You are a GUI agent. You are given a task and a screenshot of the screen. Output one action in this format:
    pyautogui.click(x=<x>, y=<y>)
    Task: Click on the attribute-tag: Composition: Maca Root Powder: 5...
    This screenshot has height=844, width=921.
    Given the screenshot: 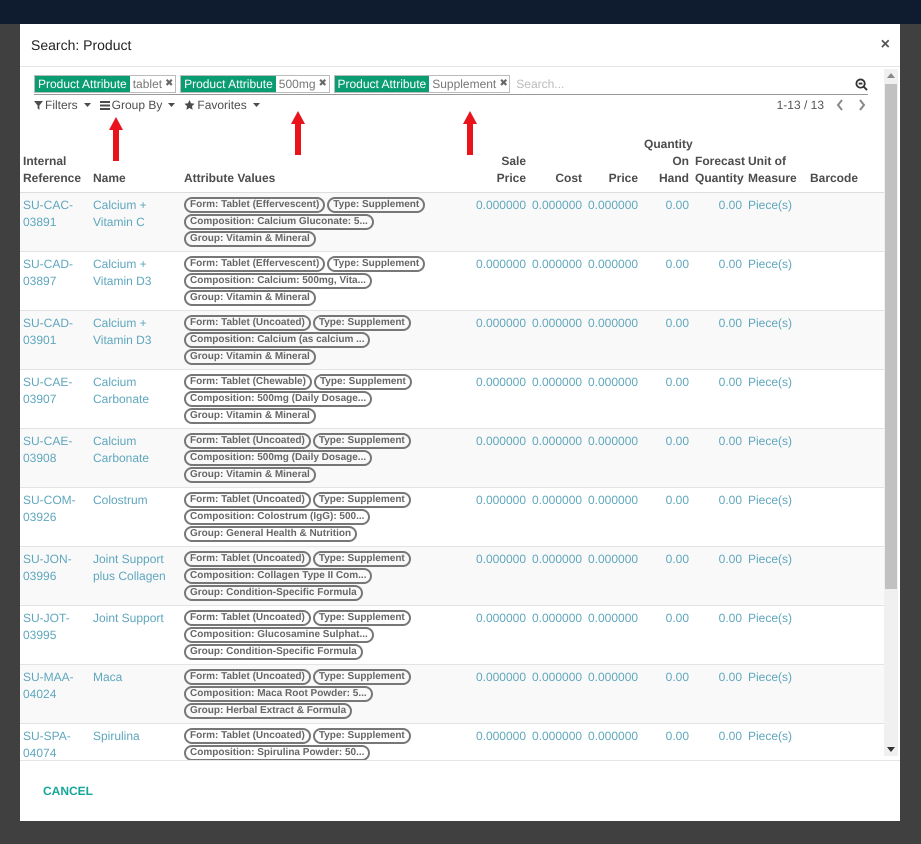 What is the action you would take?
    pyautogui.click(x=278, y=694)
    